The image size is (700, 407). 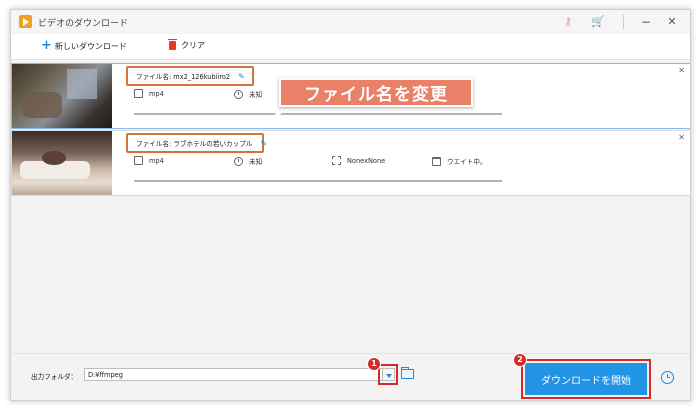 I want to click on title-divider, so click(x=623, y=22).